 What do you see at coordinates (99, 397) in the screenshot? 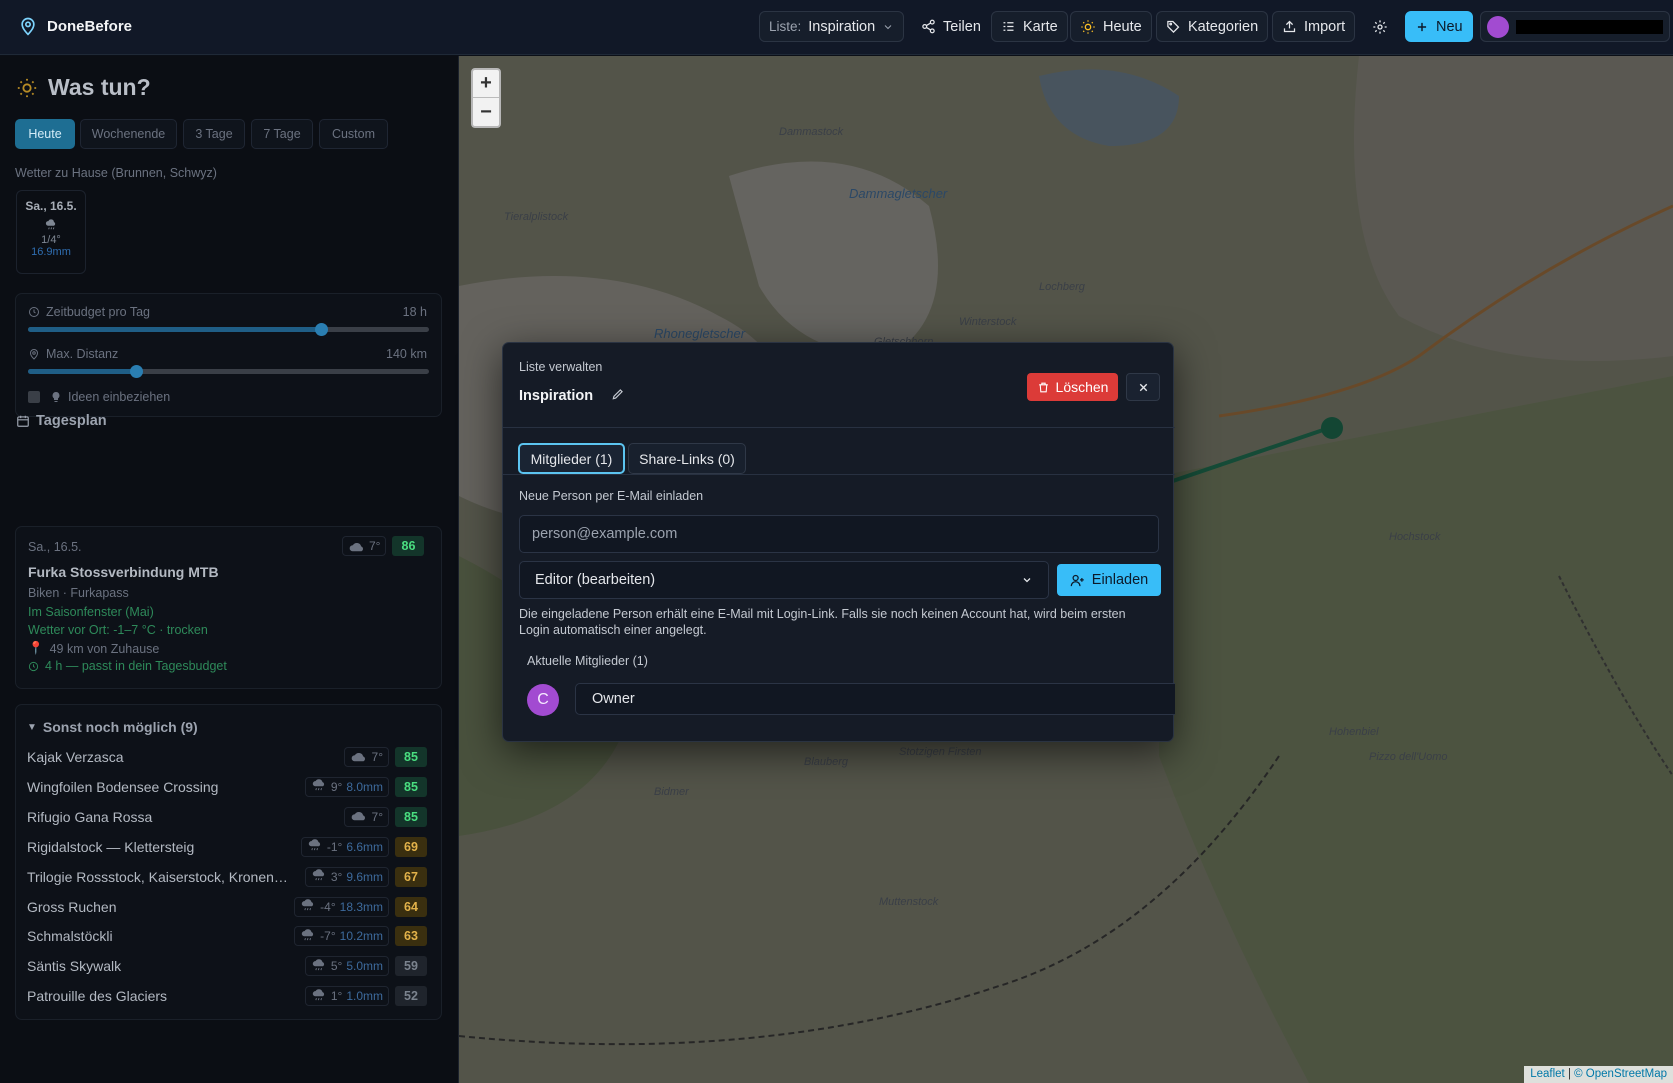
I see `include-ideas: Ideen einbeziehen` at bounding box center [99, 397].